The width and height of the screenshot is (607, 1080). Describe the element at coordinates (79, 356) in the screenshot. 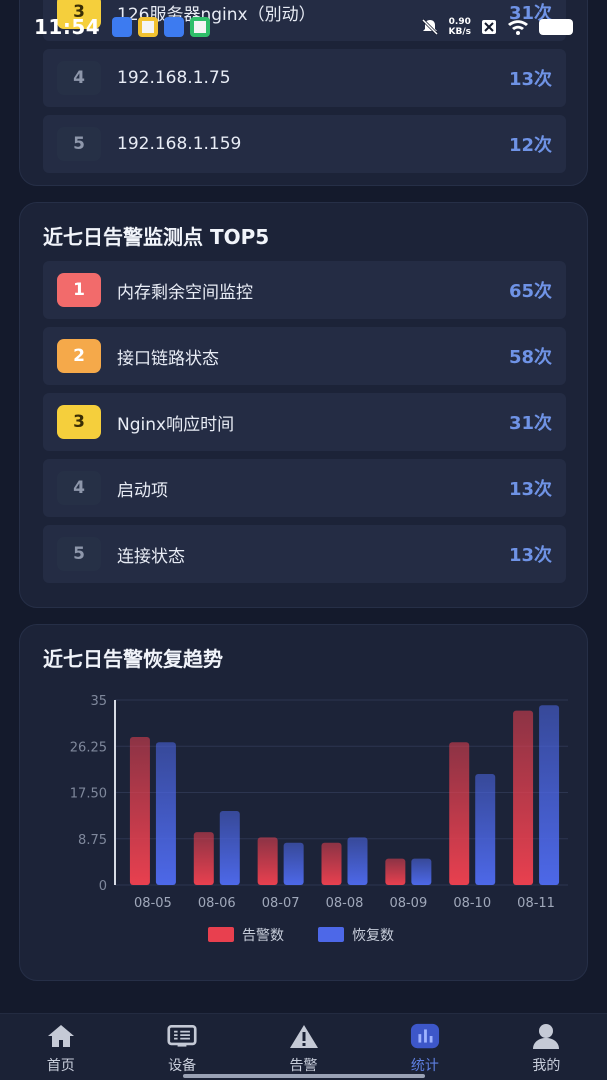

I see `rank-badge: 2` at that location.